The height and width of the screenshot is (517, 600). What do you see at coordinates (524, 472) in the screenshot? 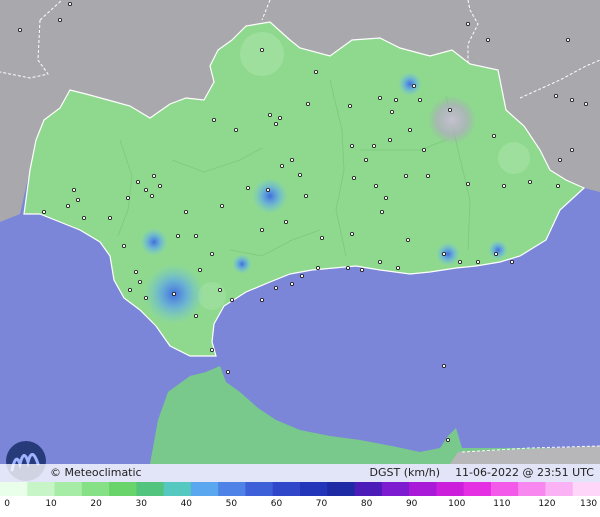
I see `datetime-label: 11-06-2022 @ 23:51 UTC` at bounding box center [524, 472].